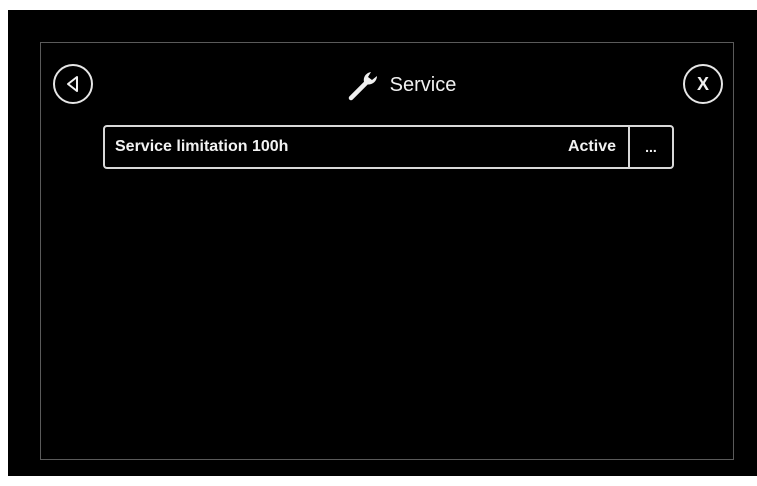 The height and width of the screenshot is (486, 757). Describe the element at coordinates (202, 146) in the screenshot. I see `service-item-label: Service limitation 100h` at that location.